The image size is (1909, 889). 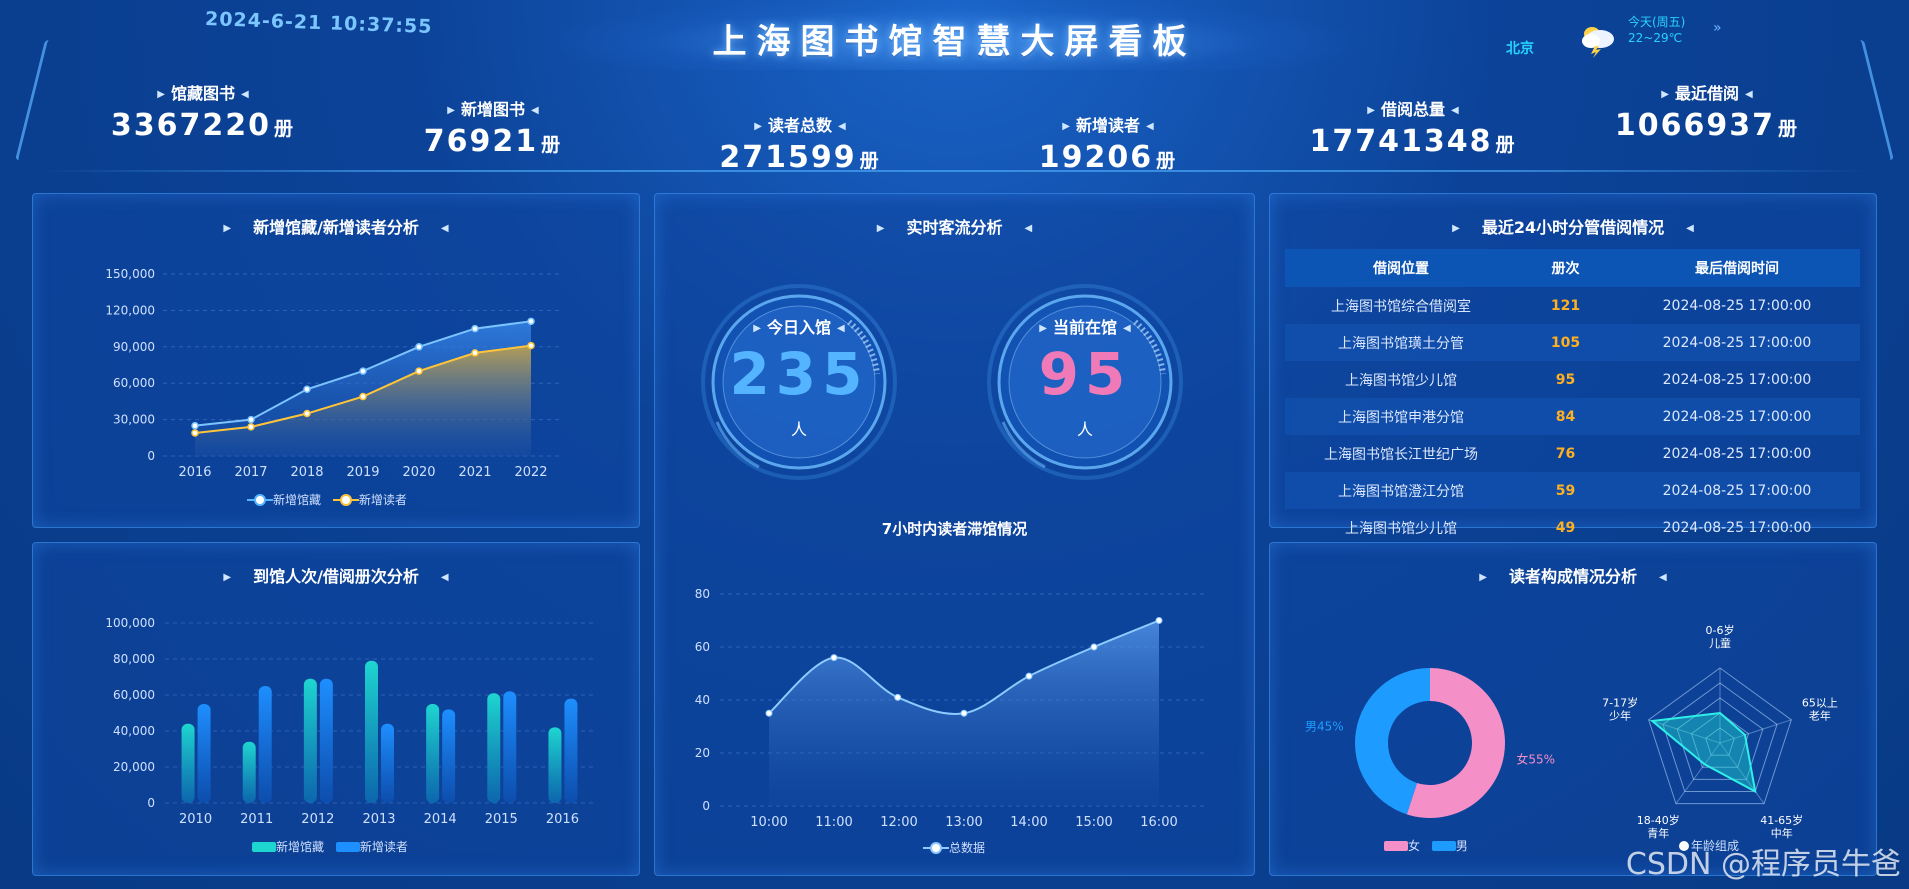 I want to click on stat-label: 新增图书, so click(x=492, y=109).